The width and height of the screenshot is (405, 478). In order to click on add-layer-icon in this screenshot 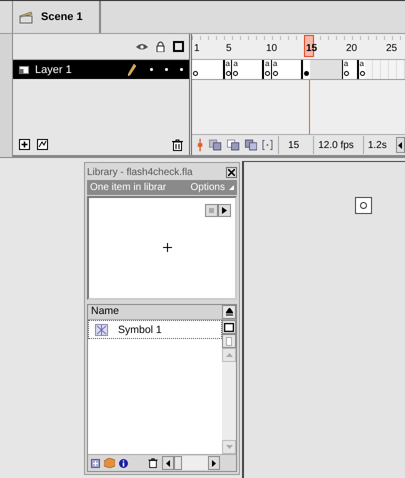, I will do `click(25, 145)`.